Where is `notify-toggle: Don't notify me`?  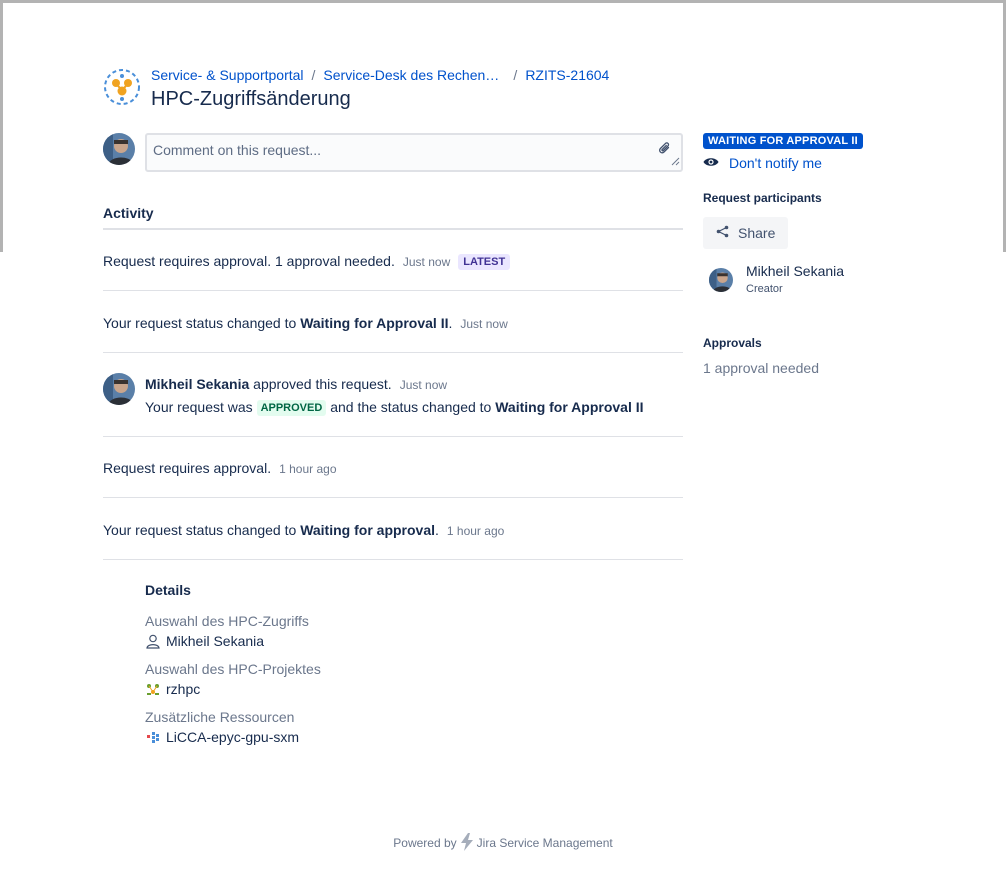
notify-toggle: Don't notify me is located at coordinates (762, 163).